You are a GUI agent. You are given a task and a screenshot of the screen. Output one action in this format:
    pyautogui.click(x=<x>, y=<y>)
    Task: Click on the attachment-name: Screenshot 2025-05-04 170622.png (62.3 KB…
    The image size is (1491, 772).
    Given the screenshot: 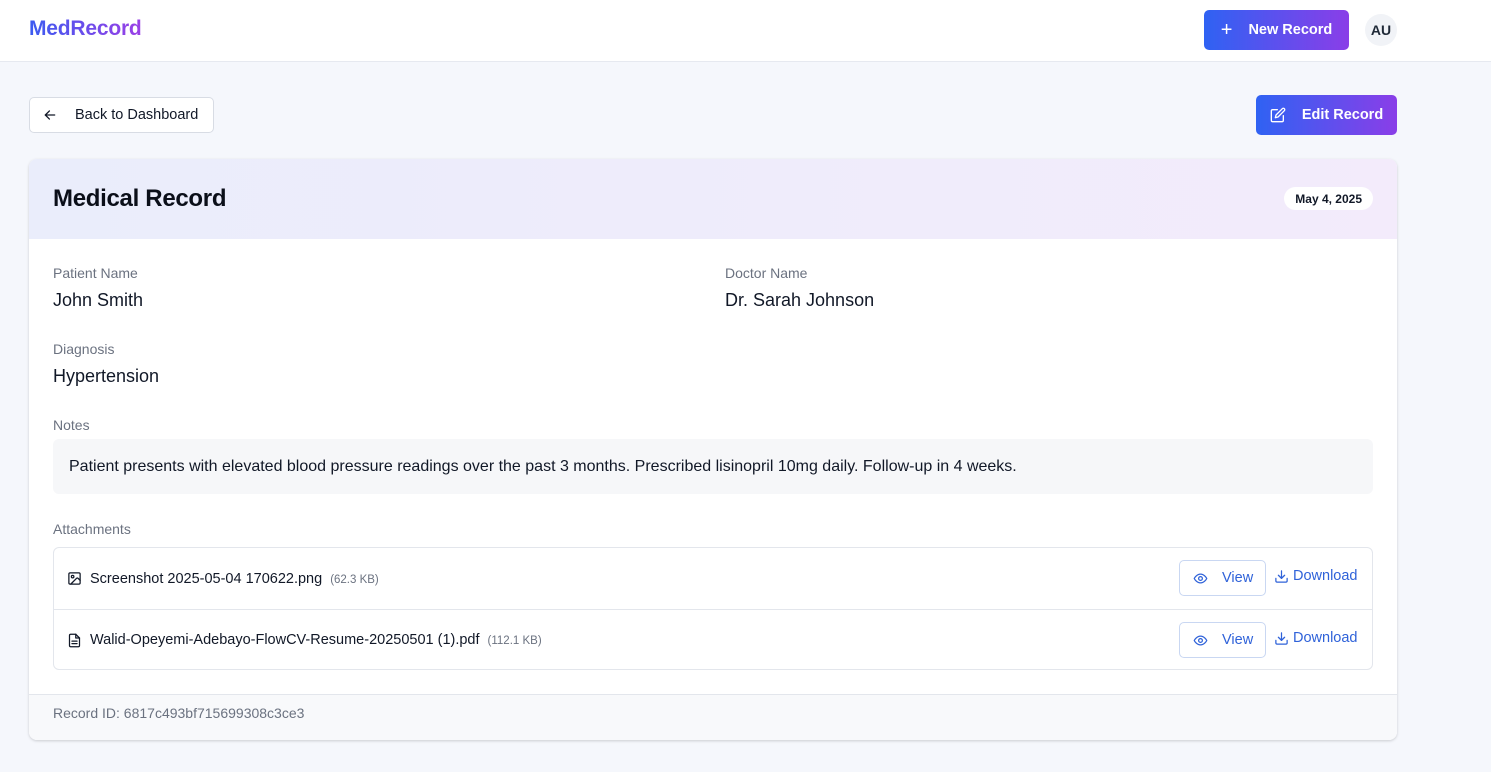 What is the action you would take?
    pyautogui.click(x=234, y=579)
    